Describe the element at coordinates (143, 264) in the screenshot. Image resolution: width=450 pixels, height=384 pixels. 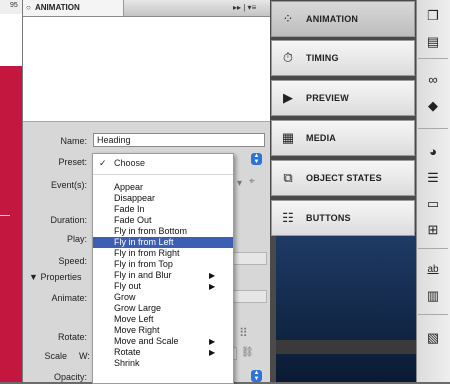
I see `menu-item-label: Fly in from Top` at that location.